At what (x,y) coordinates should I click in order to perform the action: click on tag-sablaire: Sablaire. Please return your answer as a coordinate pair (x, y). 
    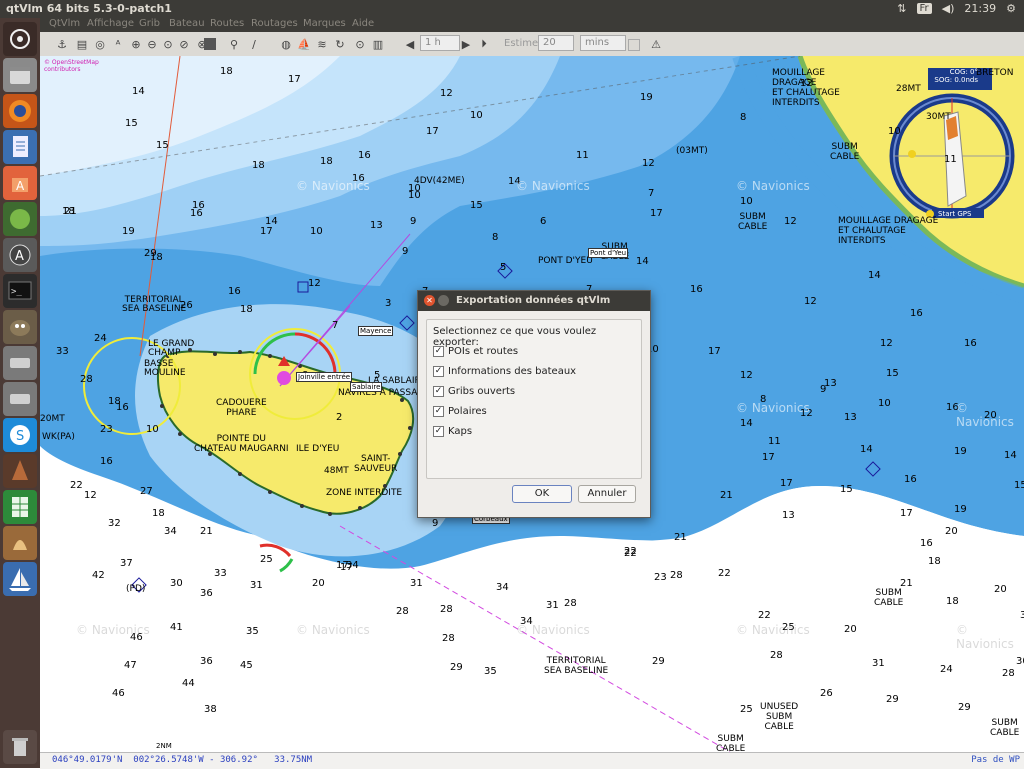
    Looking at the image, I should click on (366, 387).